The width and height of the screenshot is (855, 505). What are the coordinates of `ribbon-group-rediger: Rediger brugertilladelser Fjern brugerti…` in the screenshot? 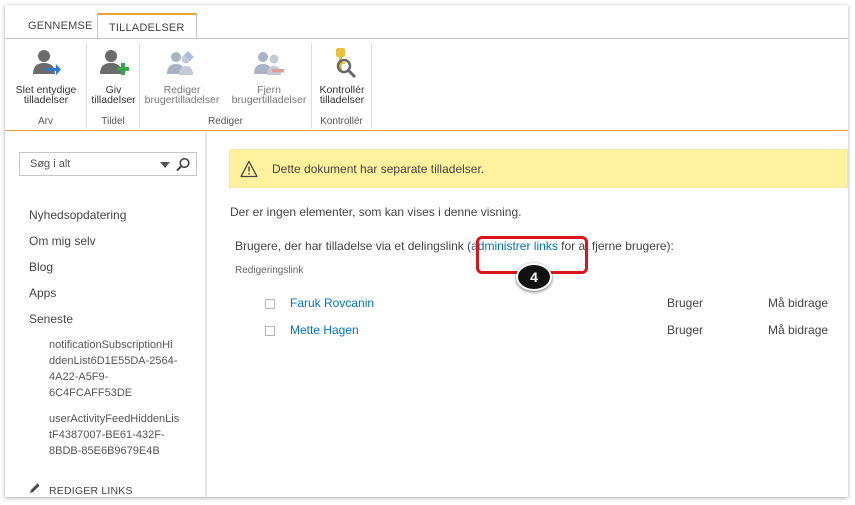 It's located at (226, 86).